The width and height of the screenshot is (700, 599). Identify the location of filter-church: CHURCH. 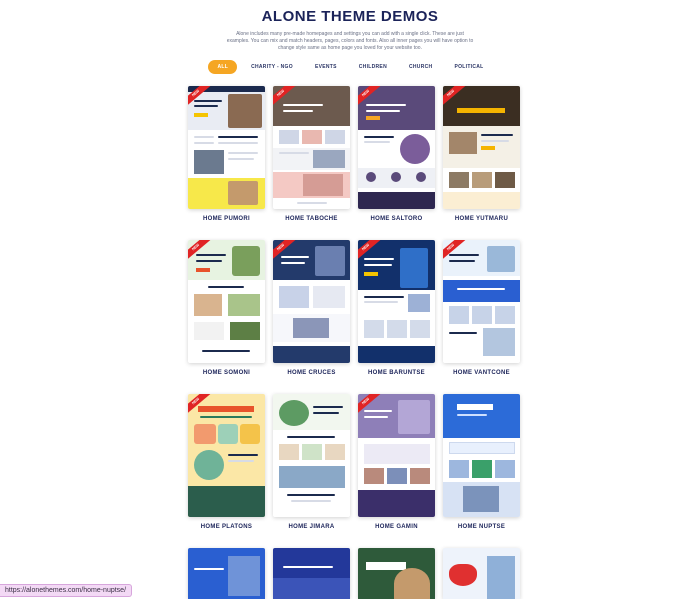
(420, 67).